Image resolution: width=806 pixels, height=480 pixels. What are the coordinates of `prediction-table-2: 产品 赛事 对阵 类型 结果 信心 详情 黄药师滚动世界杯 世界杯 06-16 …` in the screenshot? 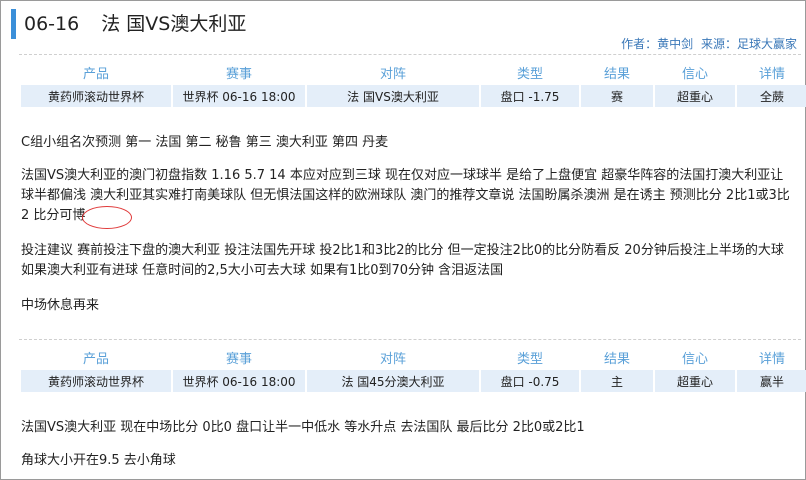 It's located at (412, 369).